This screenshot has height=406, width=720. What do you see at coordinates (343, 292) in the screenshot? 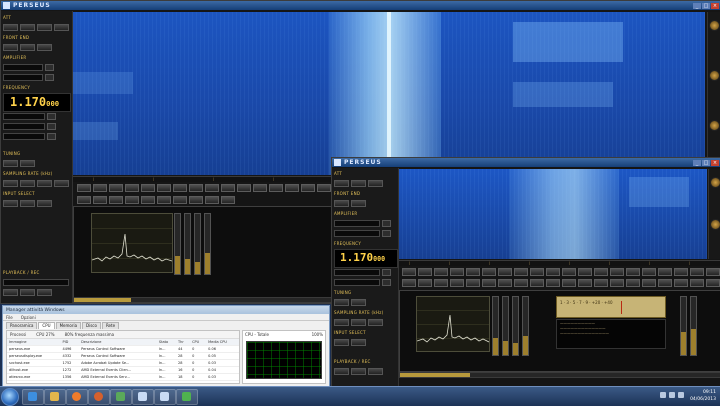
I see `tuning-label: TUNING` at bounding box center [343, 292].